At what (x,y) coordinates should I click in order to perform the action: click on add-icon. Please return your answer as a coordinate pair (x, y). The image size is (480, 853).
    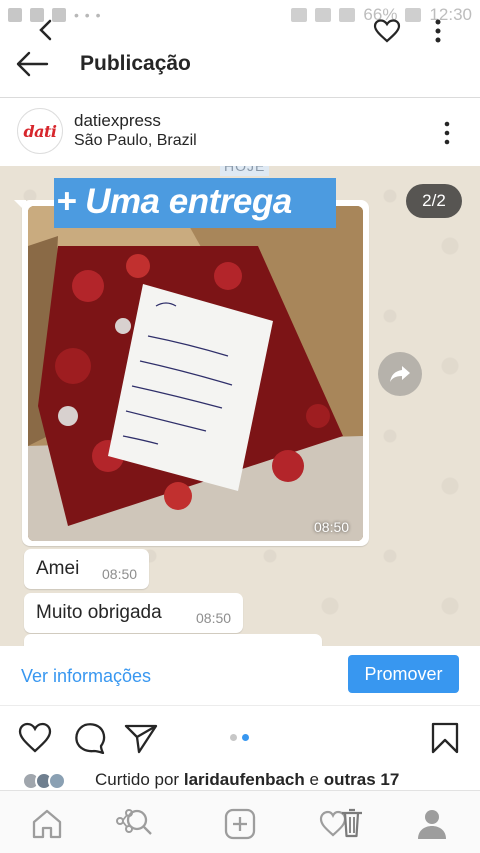
    Looking at the image, I should click on (240, 824).